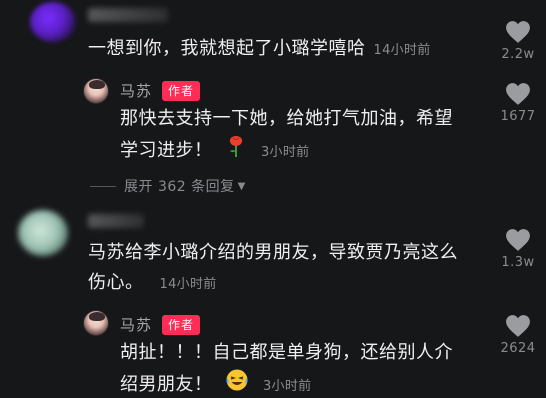  I want to click on comment-text-line-2: 伤心。, so click(116, 282).